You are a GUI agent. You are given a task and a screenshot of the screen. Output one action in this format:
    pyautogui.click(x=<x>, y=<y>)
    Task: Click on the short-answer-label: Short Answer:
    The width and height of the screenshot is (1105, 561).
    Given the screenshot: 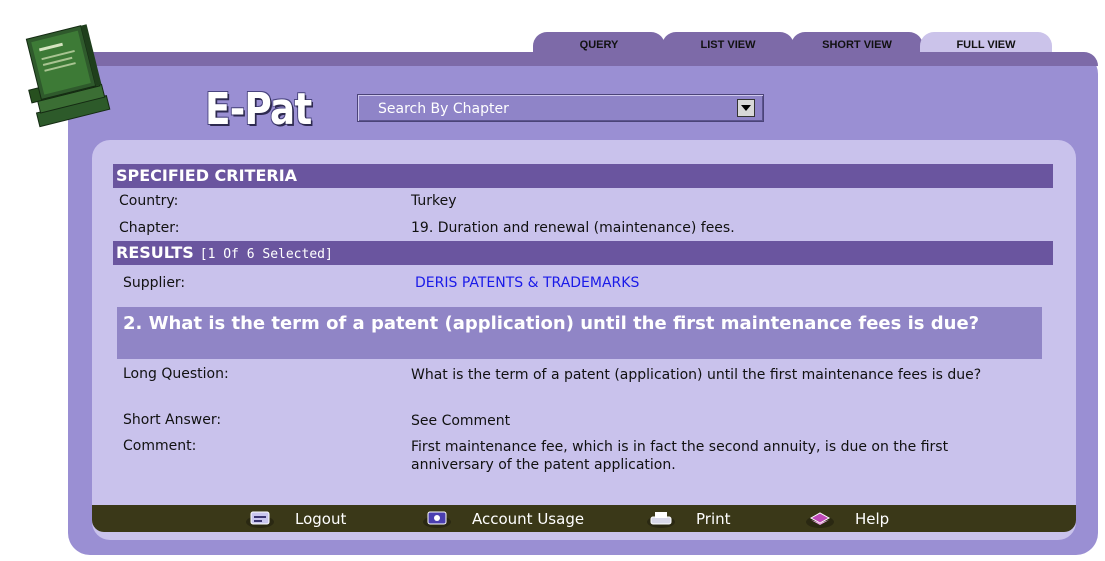 What is the action you would take?
    pyautogui.click(x=172, y=420)
    